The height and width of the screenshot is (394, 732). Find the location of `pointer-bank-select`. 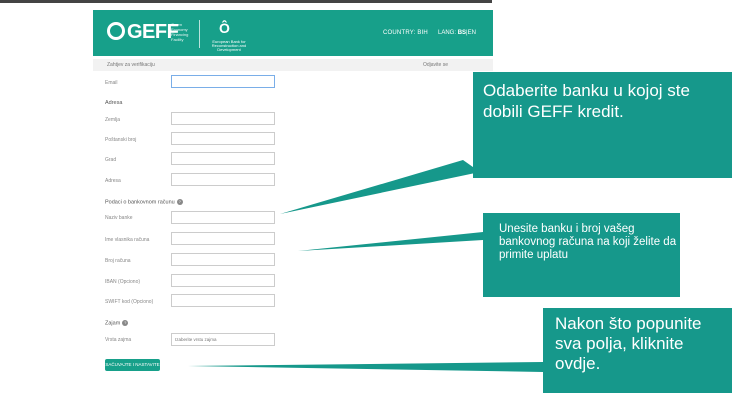

pointer-bank-select is located at coordinates (380, 187).